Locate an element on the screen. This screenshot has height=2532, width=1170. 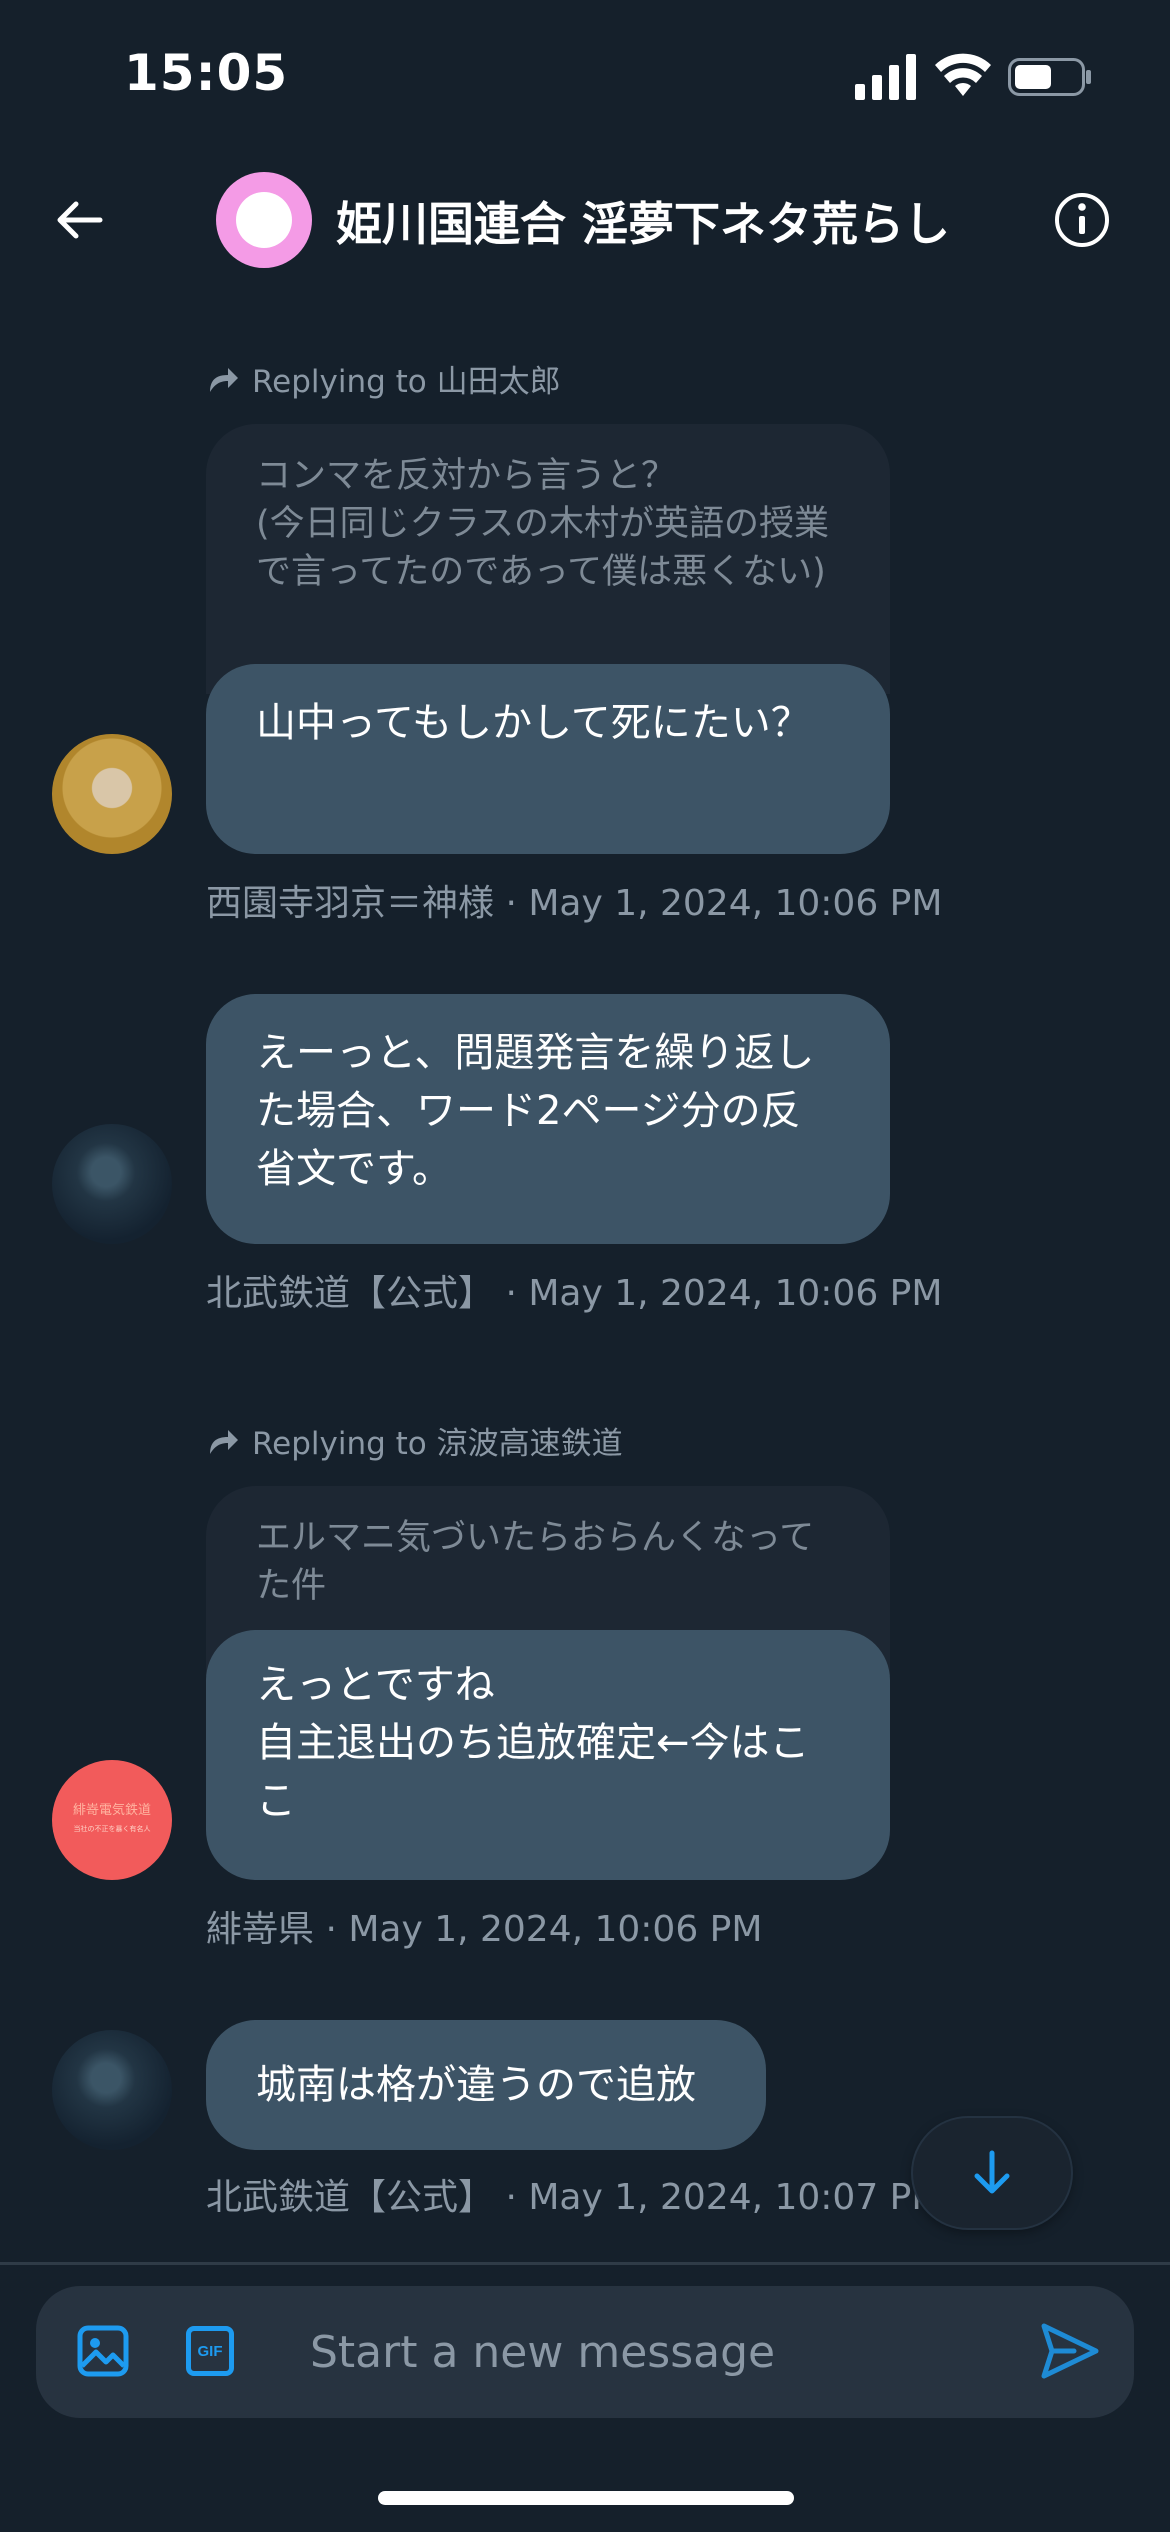
gif-button: GIF is located at coordinates (210, 2351).